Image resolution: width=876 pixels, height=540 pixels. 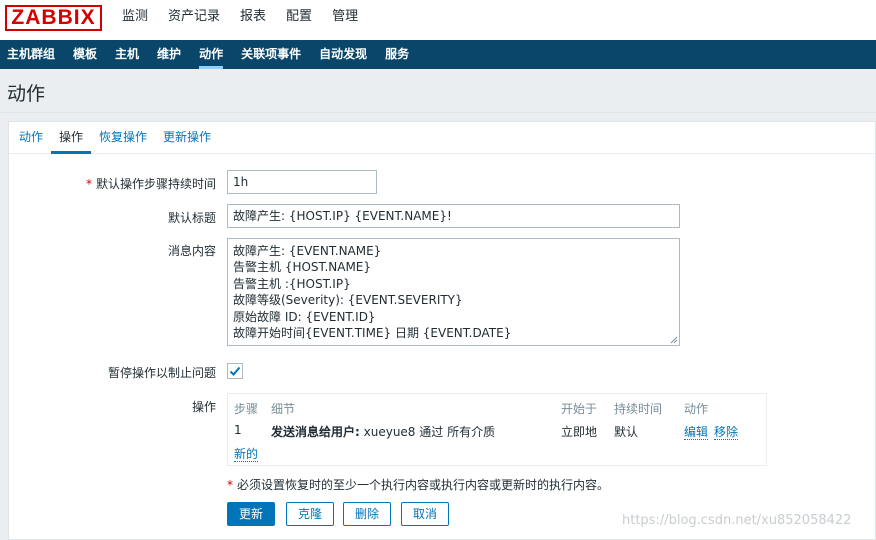 I want to click on page-header: 动作, so click(x=438, y=91).